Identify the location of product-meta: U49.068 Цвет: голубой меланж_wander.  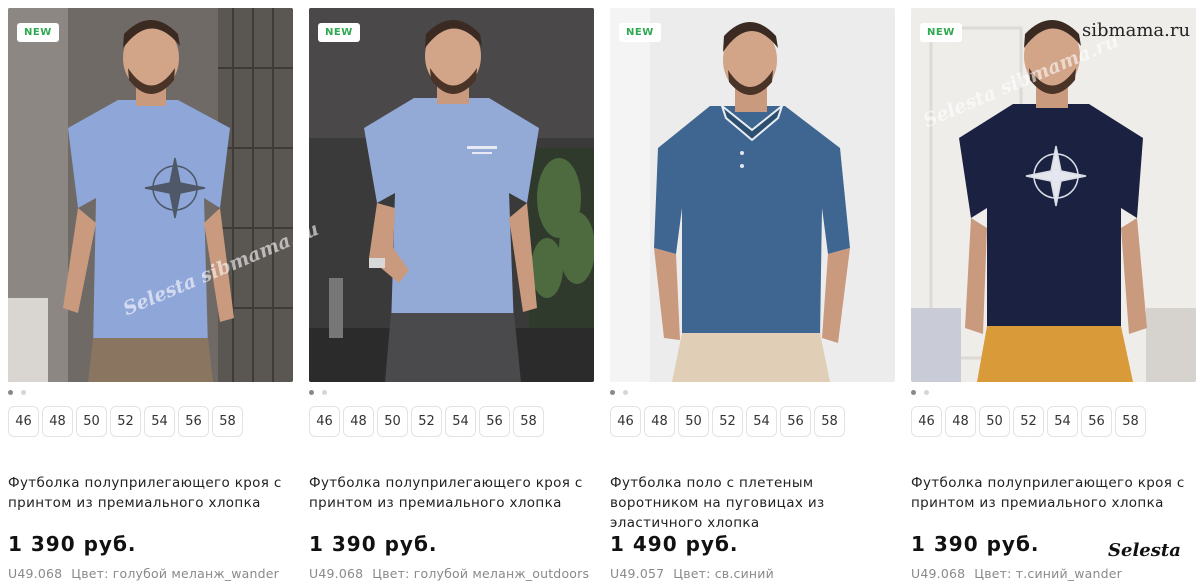
(143, 573).